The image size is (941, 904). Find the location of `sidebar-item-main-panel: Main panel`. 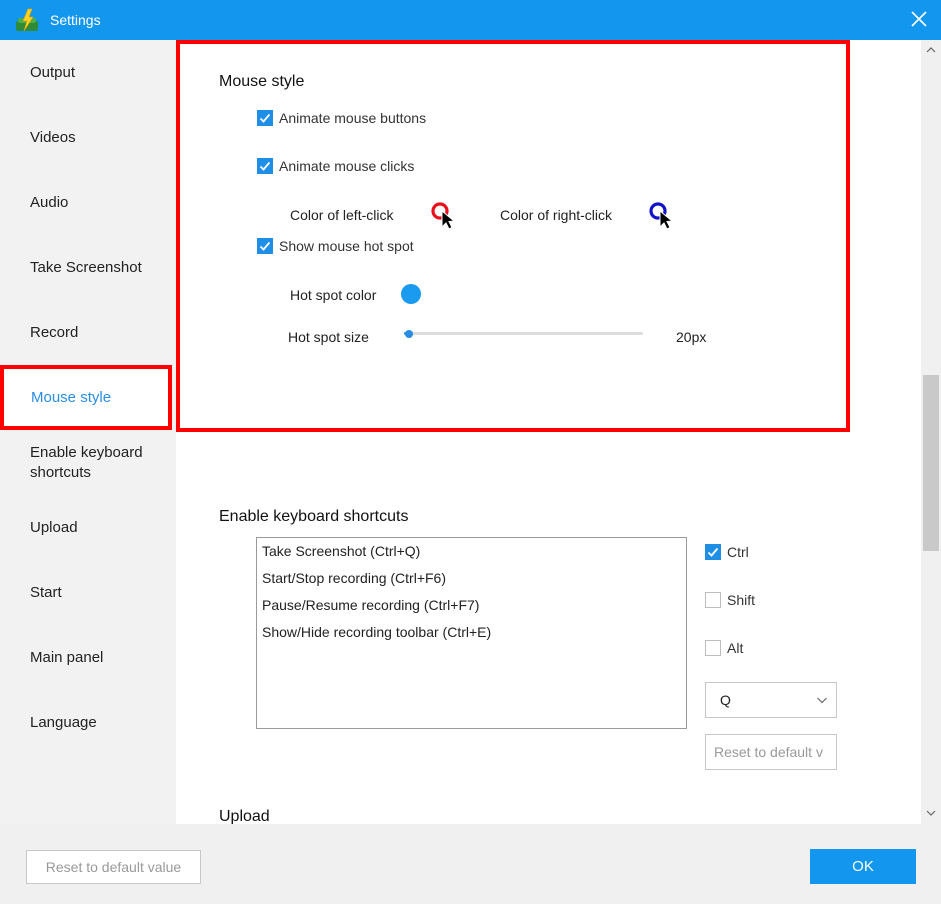

sidebar-item-main-panel: Main panel is located at coordinates (88, 657).